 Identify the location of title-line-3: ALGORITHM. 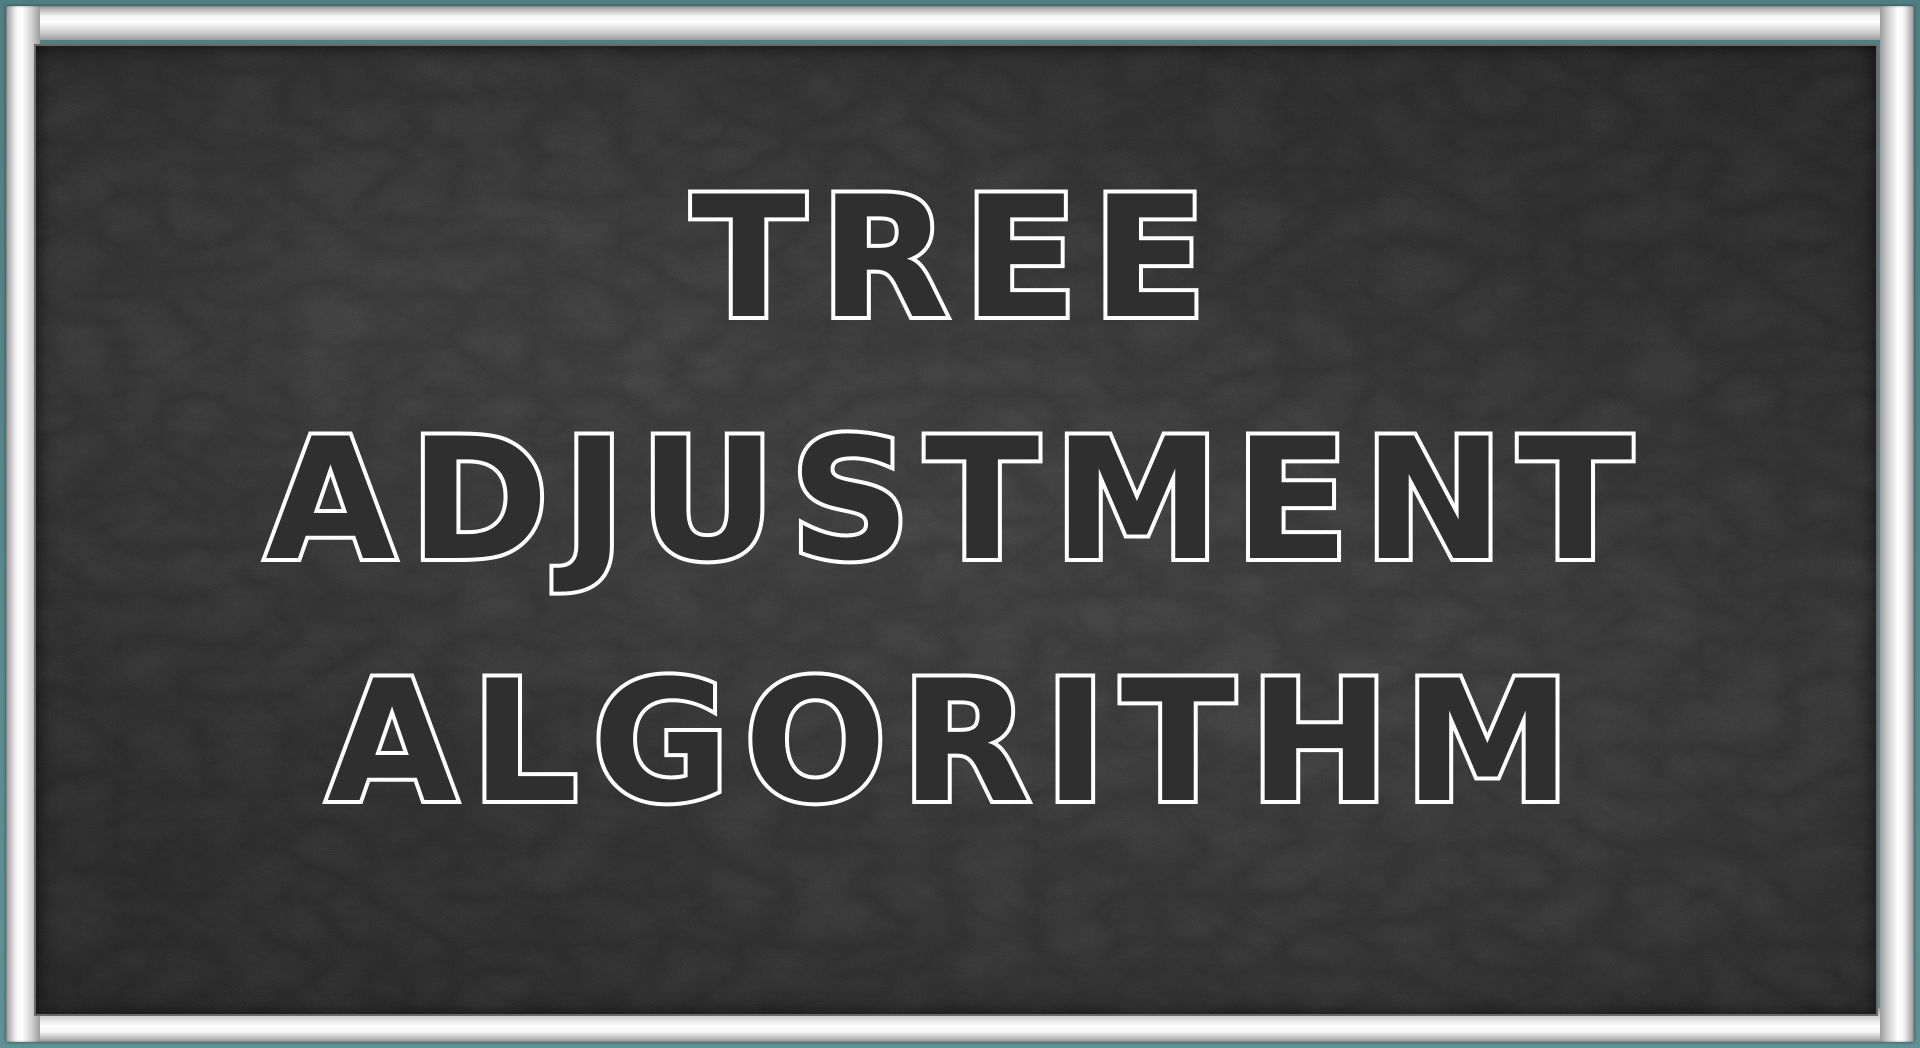
(954, 742).